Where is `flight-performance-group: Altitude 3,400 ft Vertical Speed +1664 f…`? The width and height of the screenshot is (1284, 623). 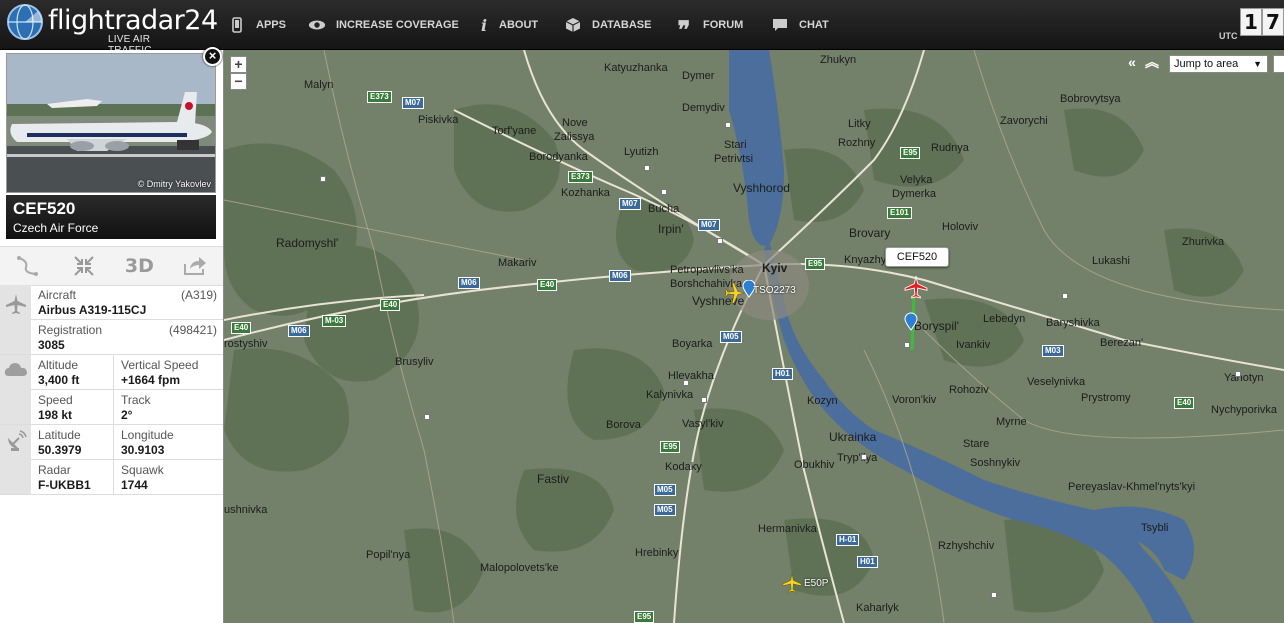 flight-performance-group: Altitude 3,400 ft Vertical Speed +1664 f… is located at coordinates (111, 390).